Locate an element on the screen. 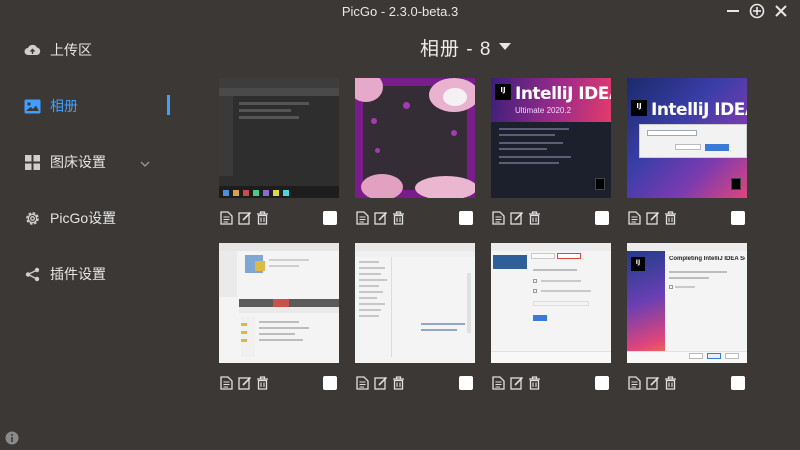  info-icon is located at coordinates (12, 438).